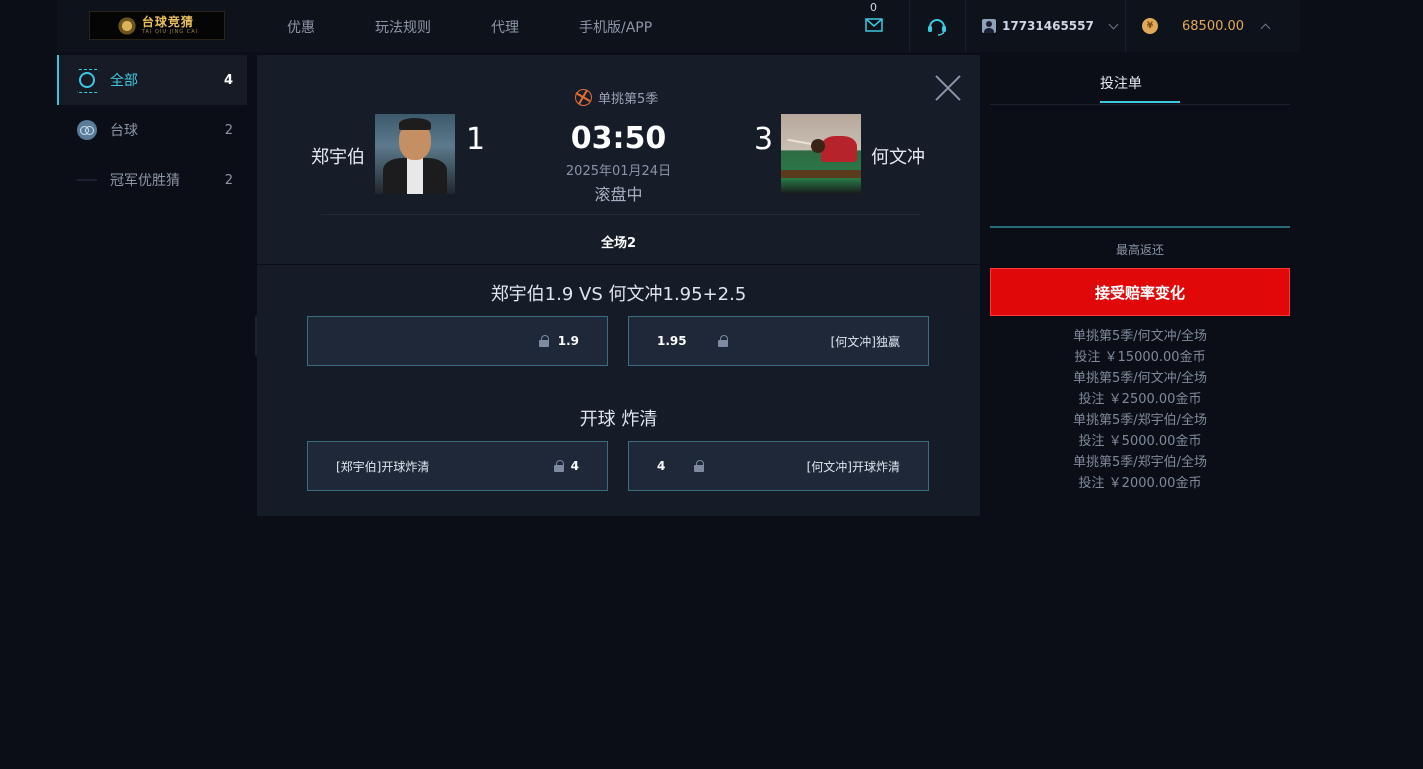 The height and width of the screenshot is (769, 1423). What do you see at coordinates (152, 80) in the screenshot?
I see `sidebar-item-all: 全部 4` at bounding box center [152, 80].